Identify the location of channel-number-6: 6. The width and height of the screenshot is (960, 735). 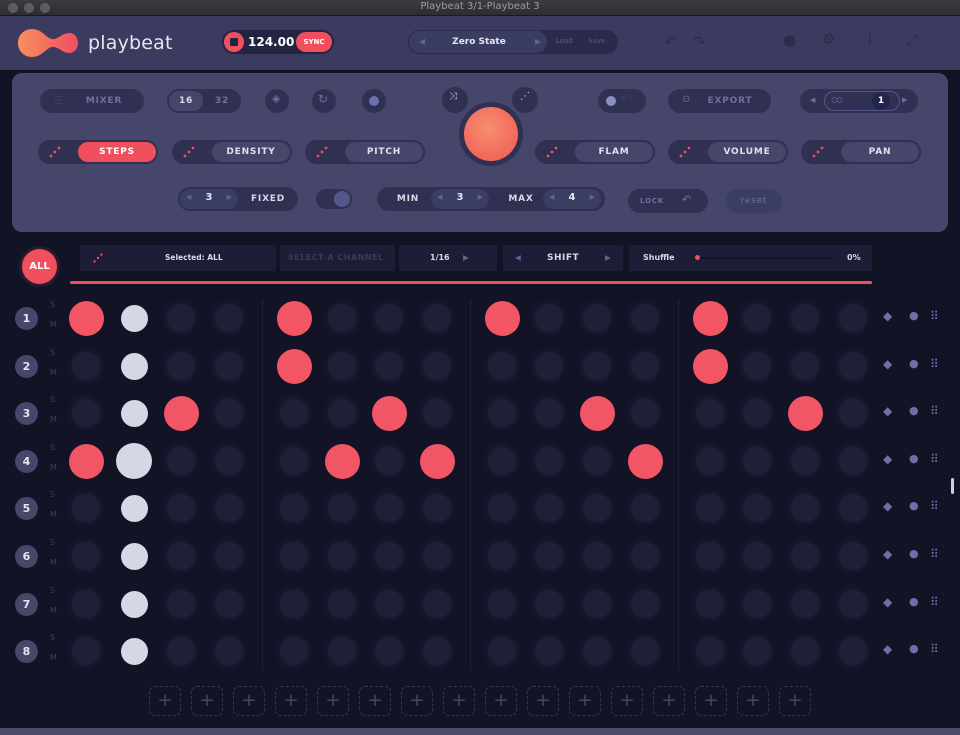
(26, 556).